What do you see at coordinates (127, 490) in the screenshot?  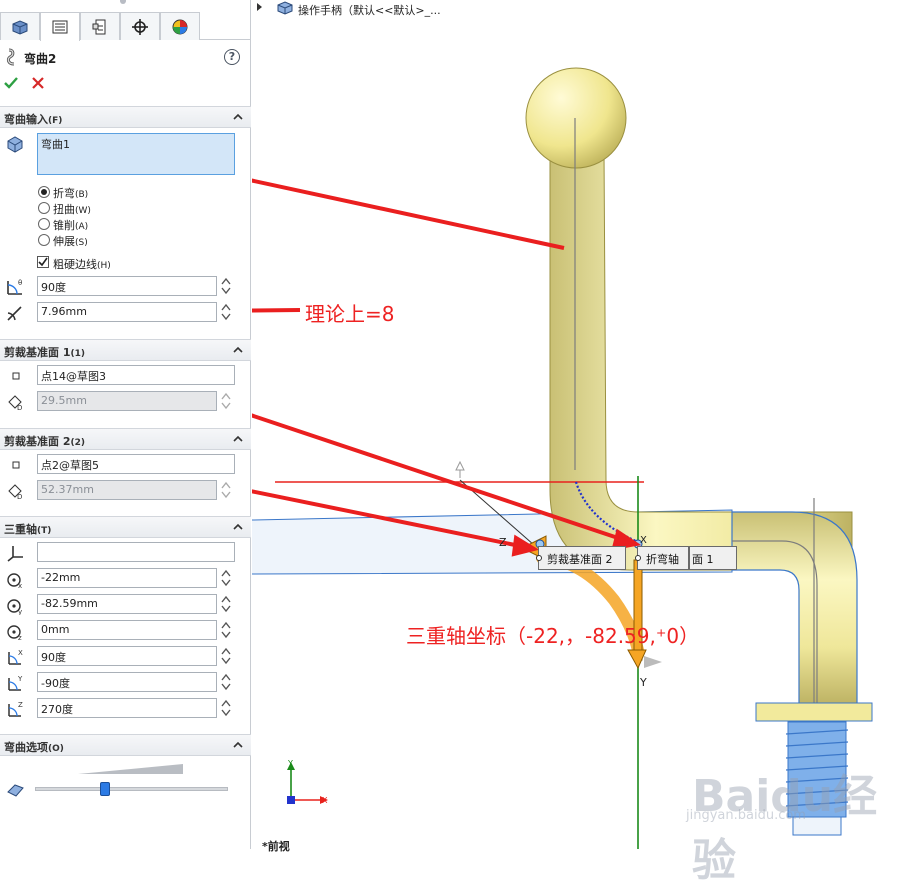 I see `trim-plane-2-offset: 52.37mm` at bounding box center [127, 490].